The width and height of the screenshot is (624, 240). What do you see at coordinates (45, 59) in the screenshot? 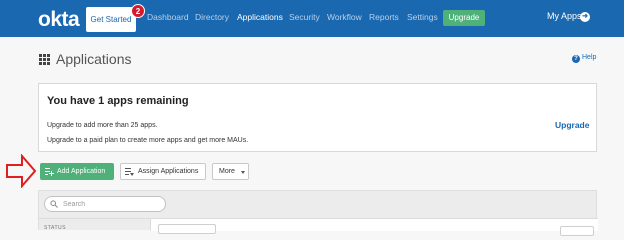
I see `grid-icon` at bounding box center [45, 59].